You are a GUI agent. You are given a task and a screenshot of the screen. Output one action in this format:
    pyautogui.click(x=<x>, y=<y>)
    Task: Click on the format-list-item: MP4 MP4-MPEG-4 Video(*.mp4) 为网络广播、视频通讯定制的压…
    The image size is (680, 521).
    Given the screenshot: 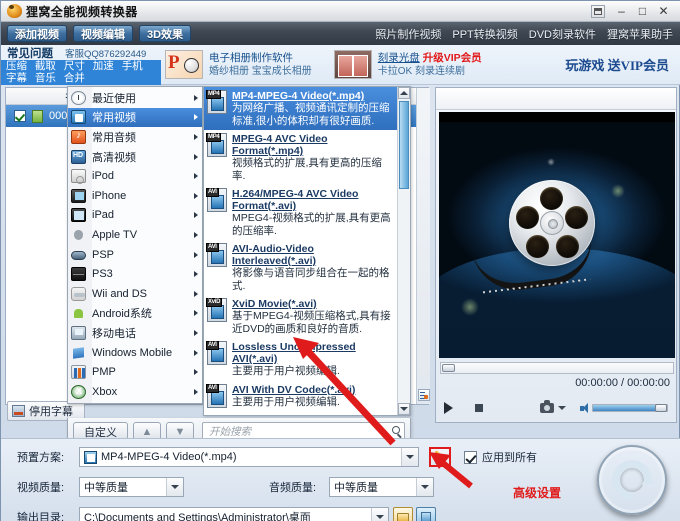 What is the action you would take?
    pyautogui.click(x=300, y=108)
    